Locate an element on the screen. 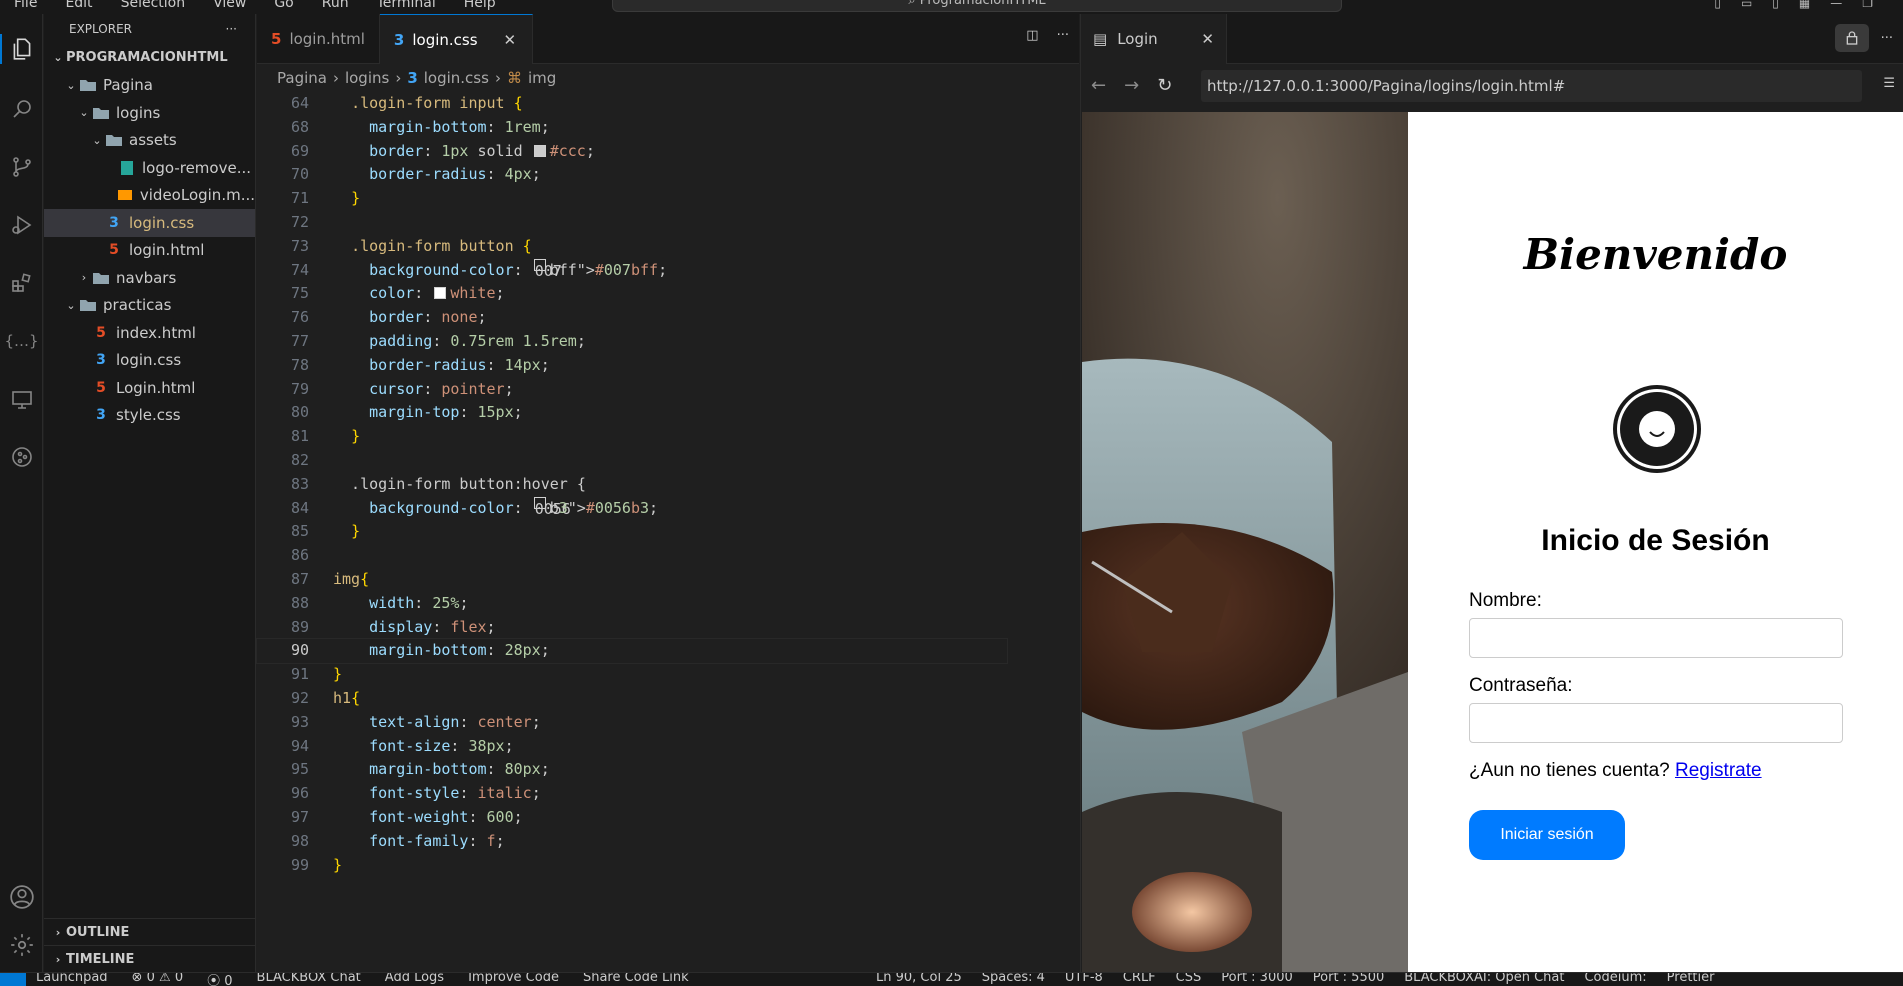 The width and height of the screenshot is (1903, 986). settings-gear-icon is located at coordinates (21, 945).